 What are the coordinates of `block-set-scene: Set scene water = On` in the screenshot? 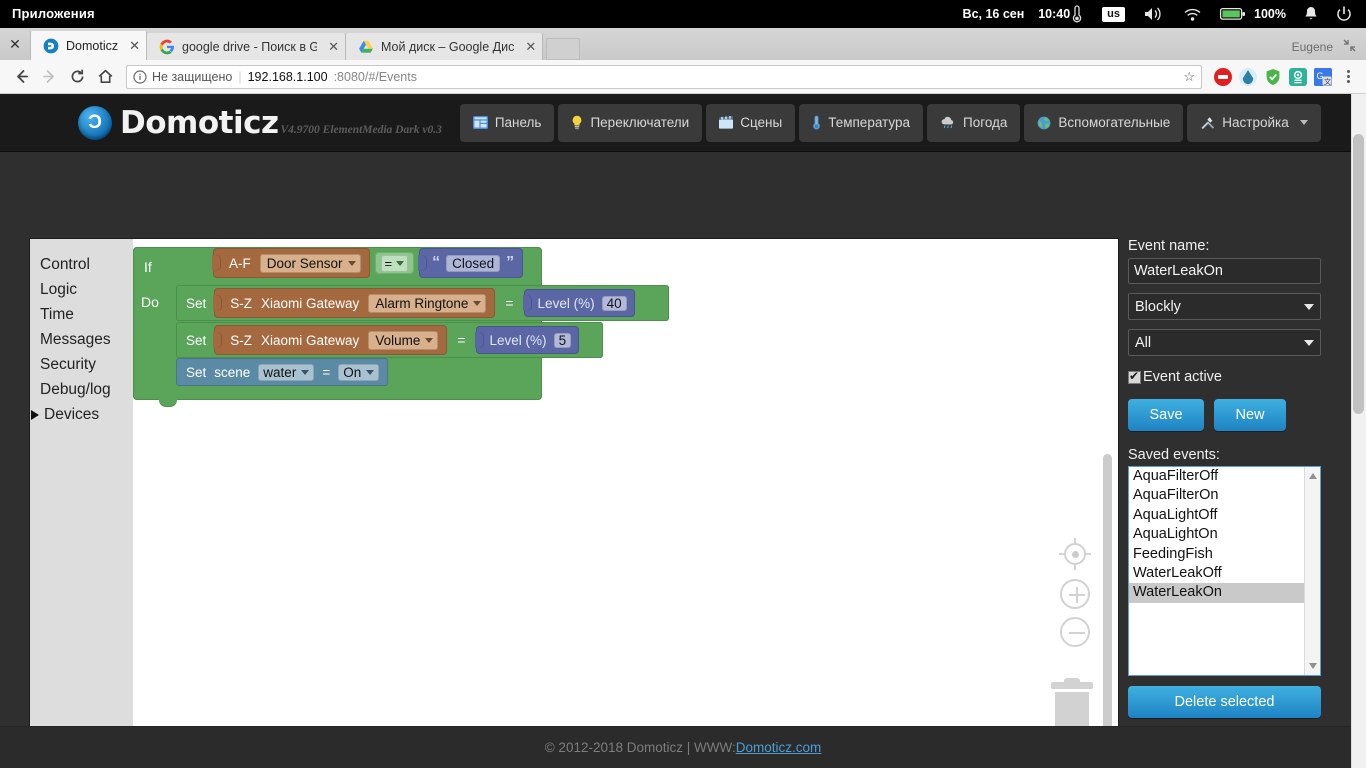 It's located at (282, 372).